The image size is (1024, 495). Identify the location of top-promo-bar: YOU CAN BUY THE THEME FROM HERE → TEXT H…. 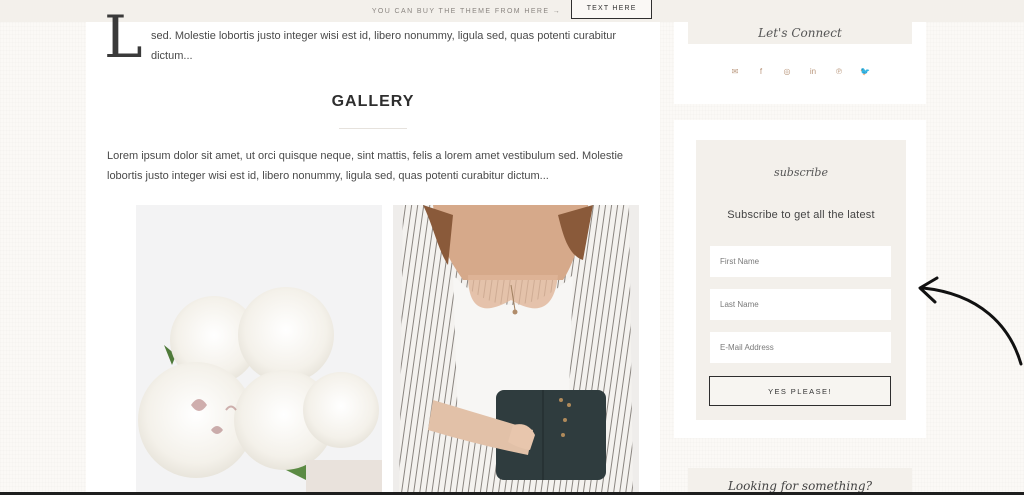
(512, 11).